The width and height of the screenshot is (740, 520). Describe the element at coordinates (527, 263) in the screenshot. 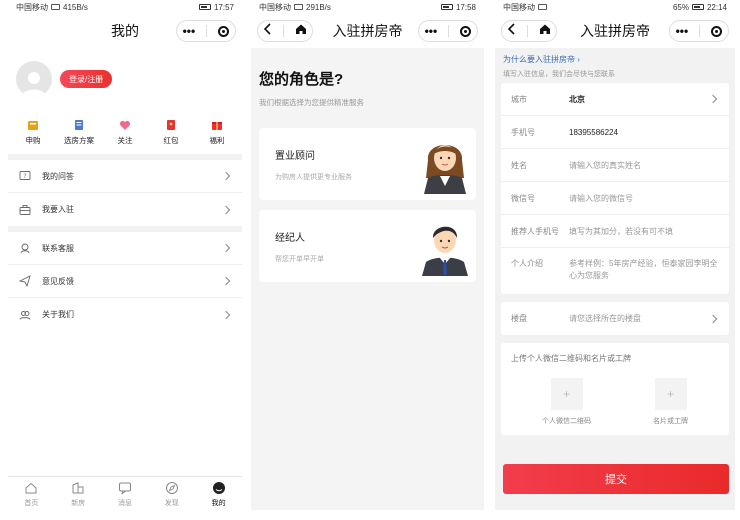

I see `intro-label: 个人介绍` at that location.